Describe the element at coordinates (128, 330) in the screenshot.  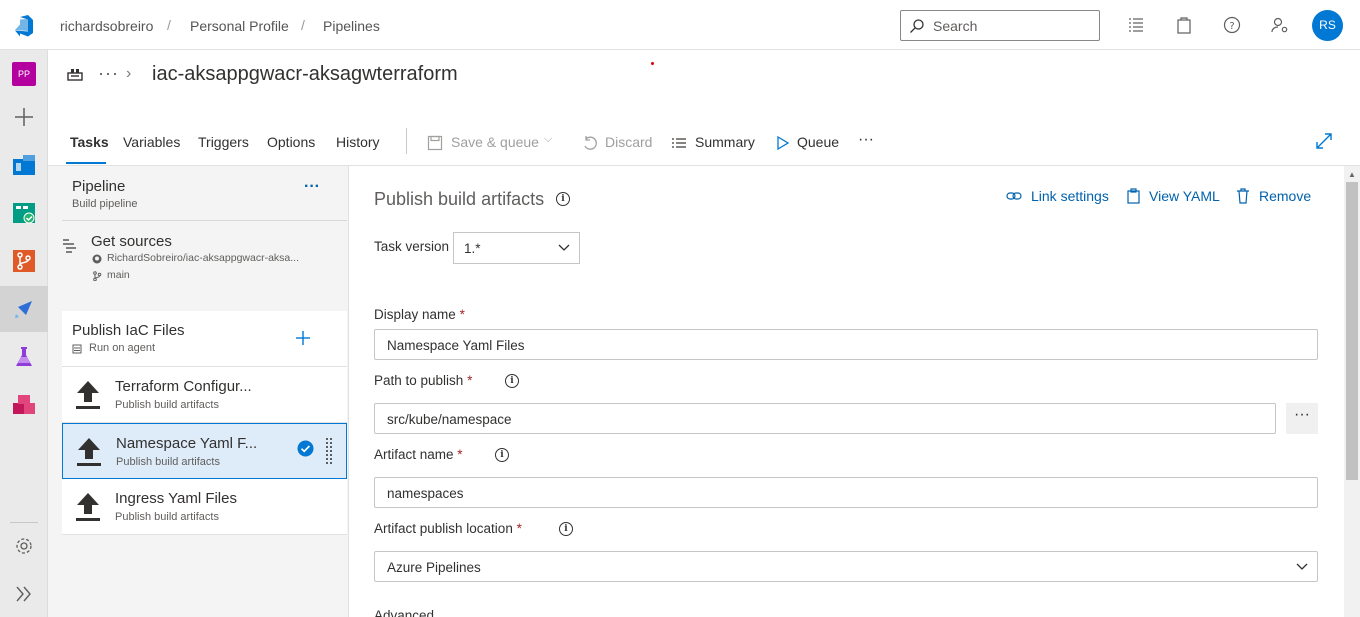
I see `agent-job-title: Publish IaC Files` at that location.